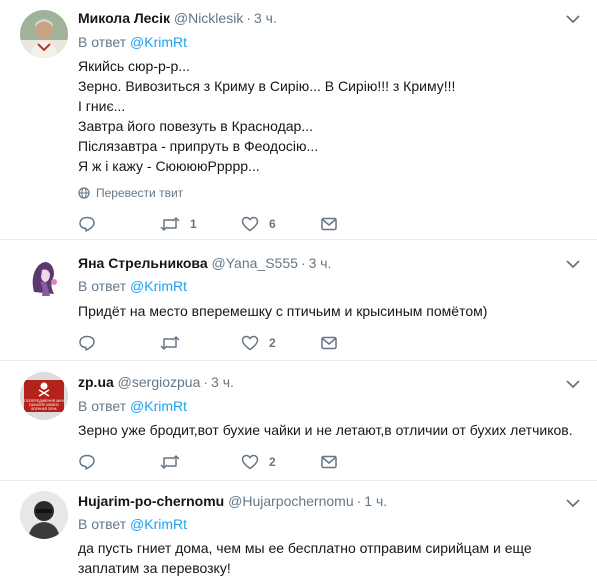 The width and height of the screenshot is (597, 587). Describe the element at coordinates (139, 193) in the screenshot. I see `translate-label: Перевести твит` at that location.